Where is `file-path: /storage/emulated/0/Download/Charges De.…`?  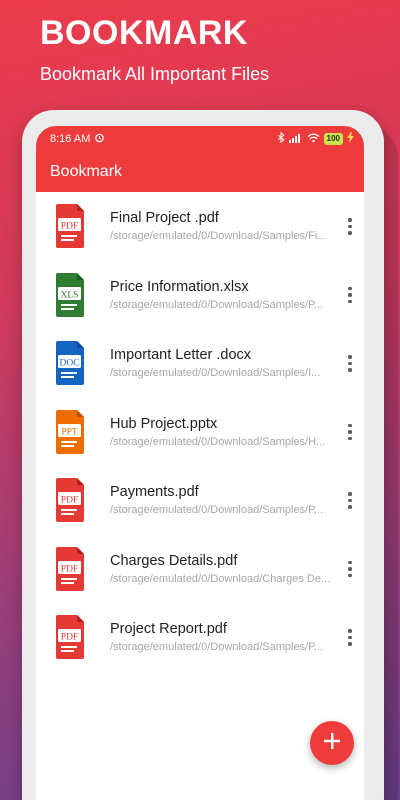
file-path: /storage/emulated/0/Download/Charges De.… is located at coordinates (220, 578).